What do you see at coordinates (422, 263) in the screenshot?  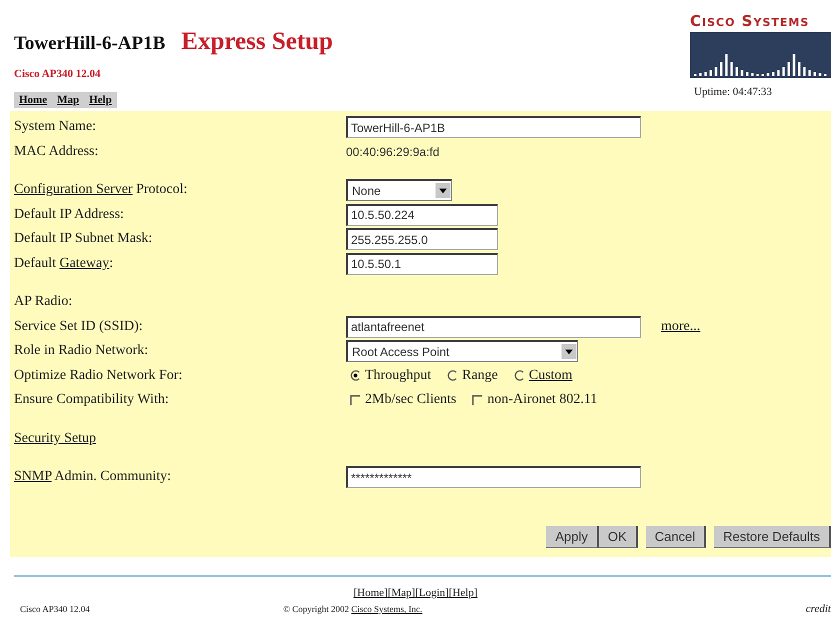 I see `text-field: 10.5.50.1` at bounding box center [422, 263].